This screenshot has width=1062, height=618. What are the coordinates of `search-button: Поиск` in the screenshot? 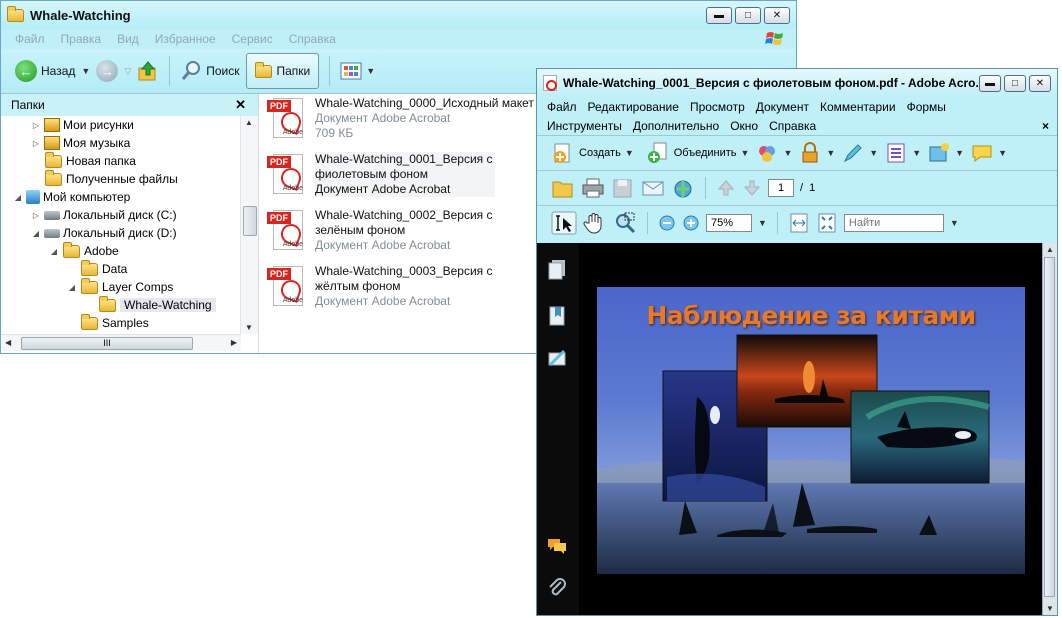 It's located at (210, 71).